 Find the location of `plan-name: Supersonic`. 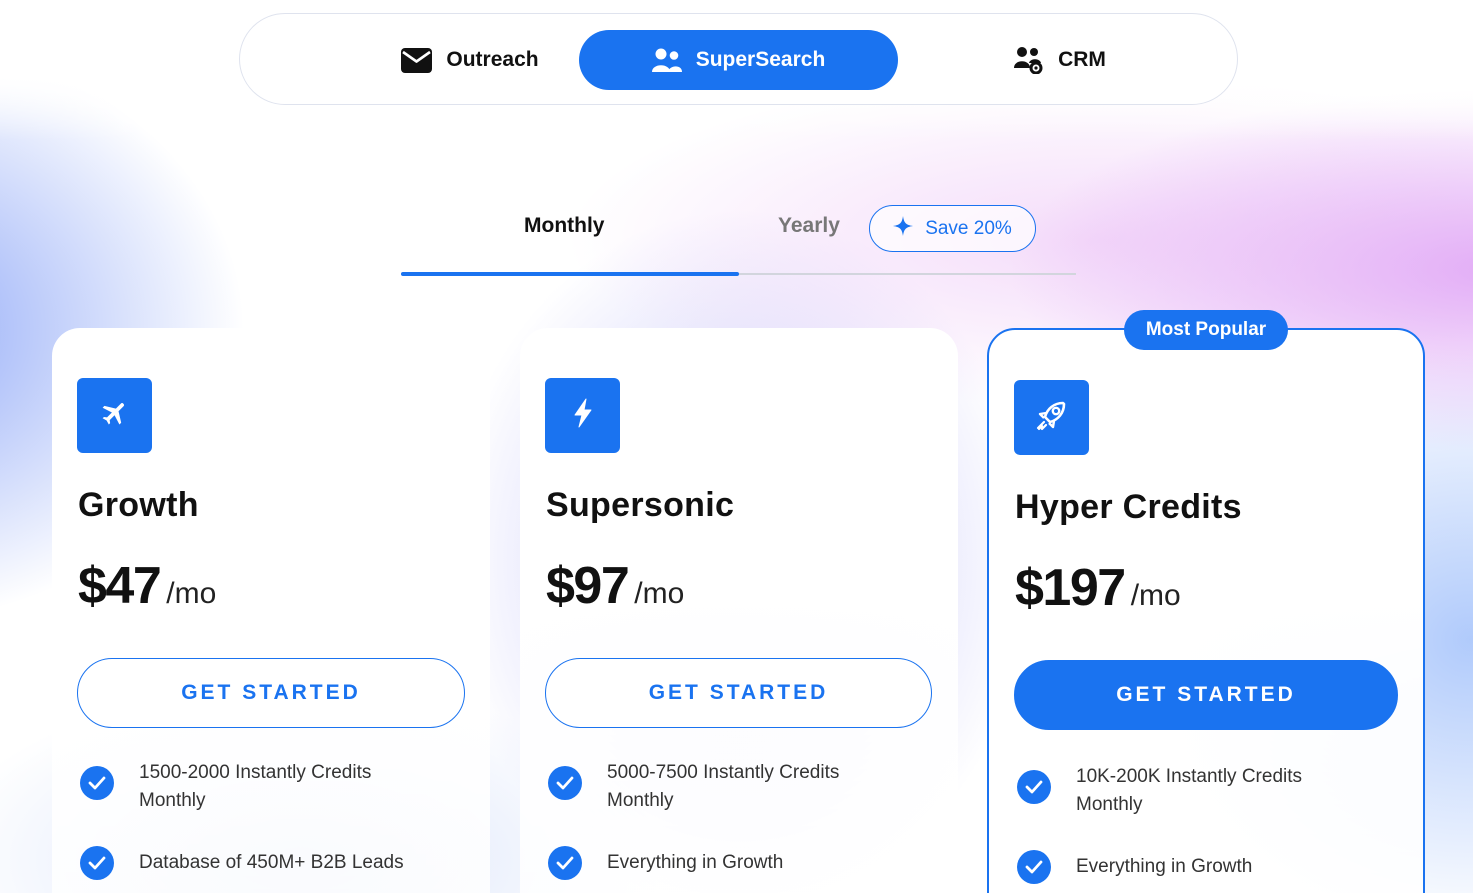

plan-name: Supersonic is located at coordinates (640, 505).